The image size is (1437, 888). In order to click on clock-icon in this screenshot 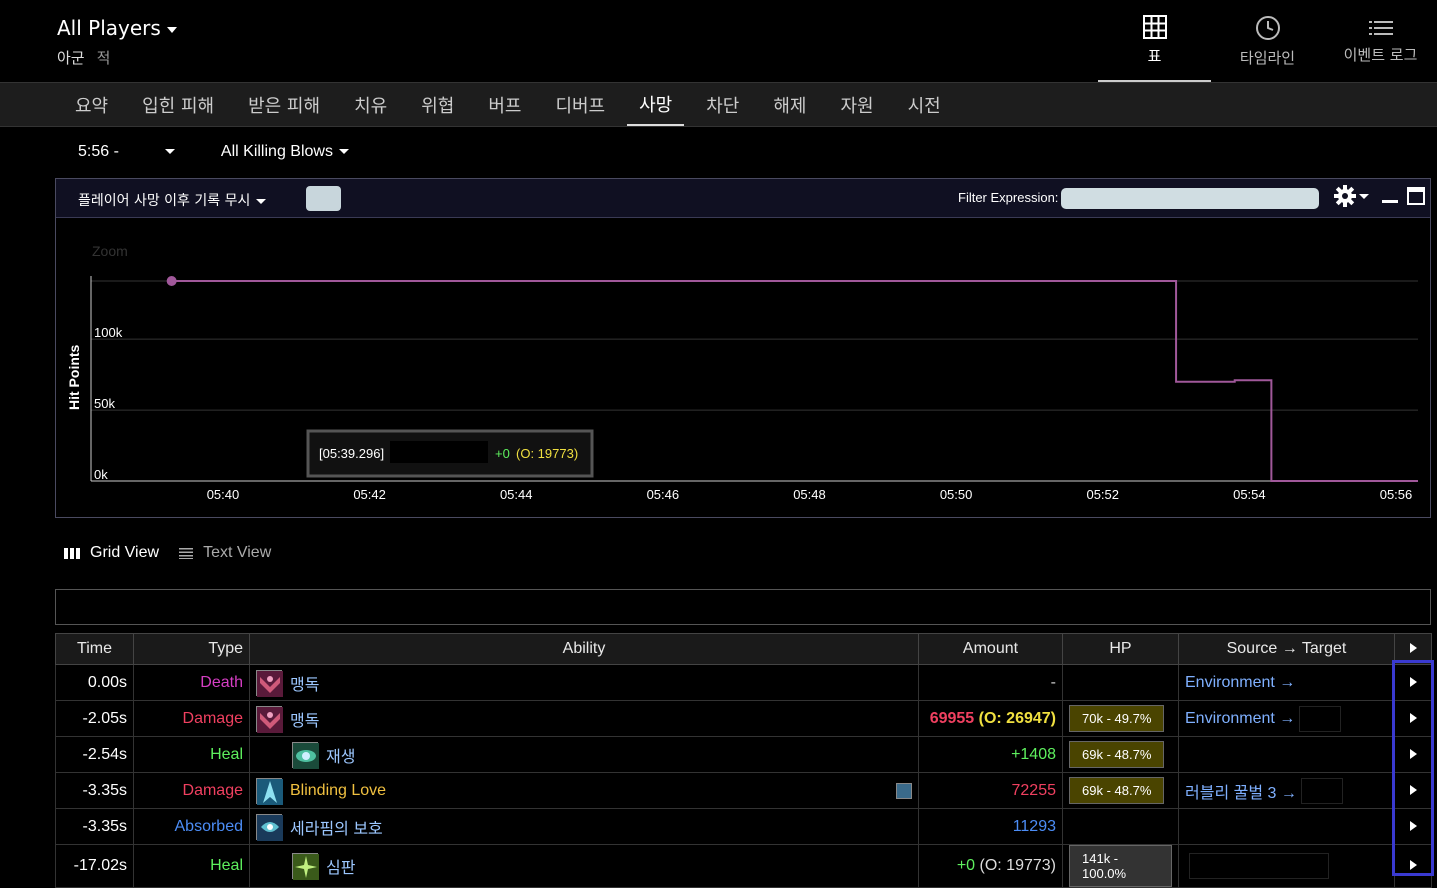, I will do `click(1267, 27)`.